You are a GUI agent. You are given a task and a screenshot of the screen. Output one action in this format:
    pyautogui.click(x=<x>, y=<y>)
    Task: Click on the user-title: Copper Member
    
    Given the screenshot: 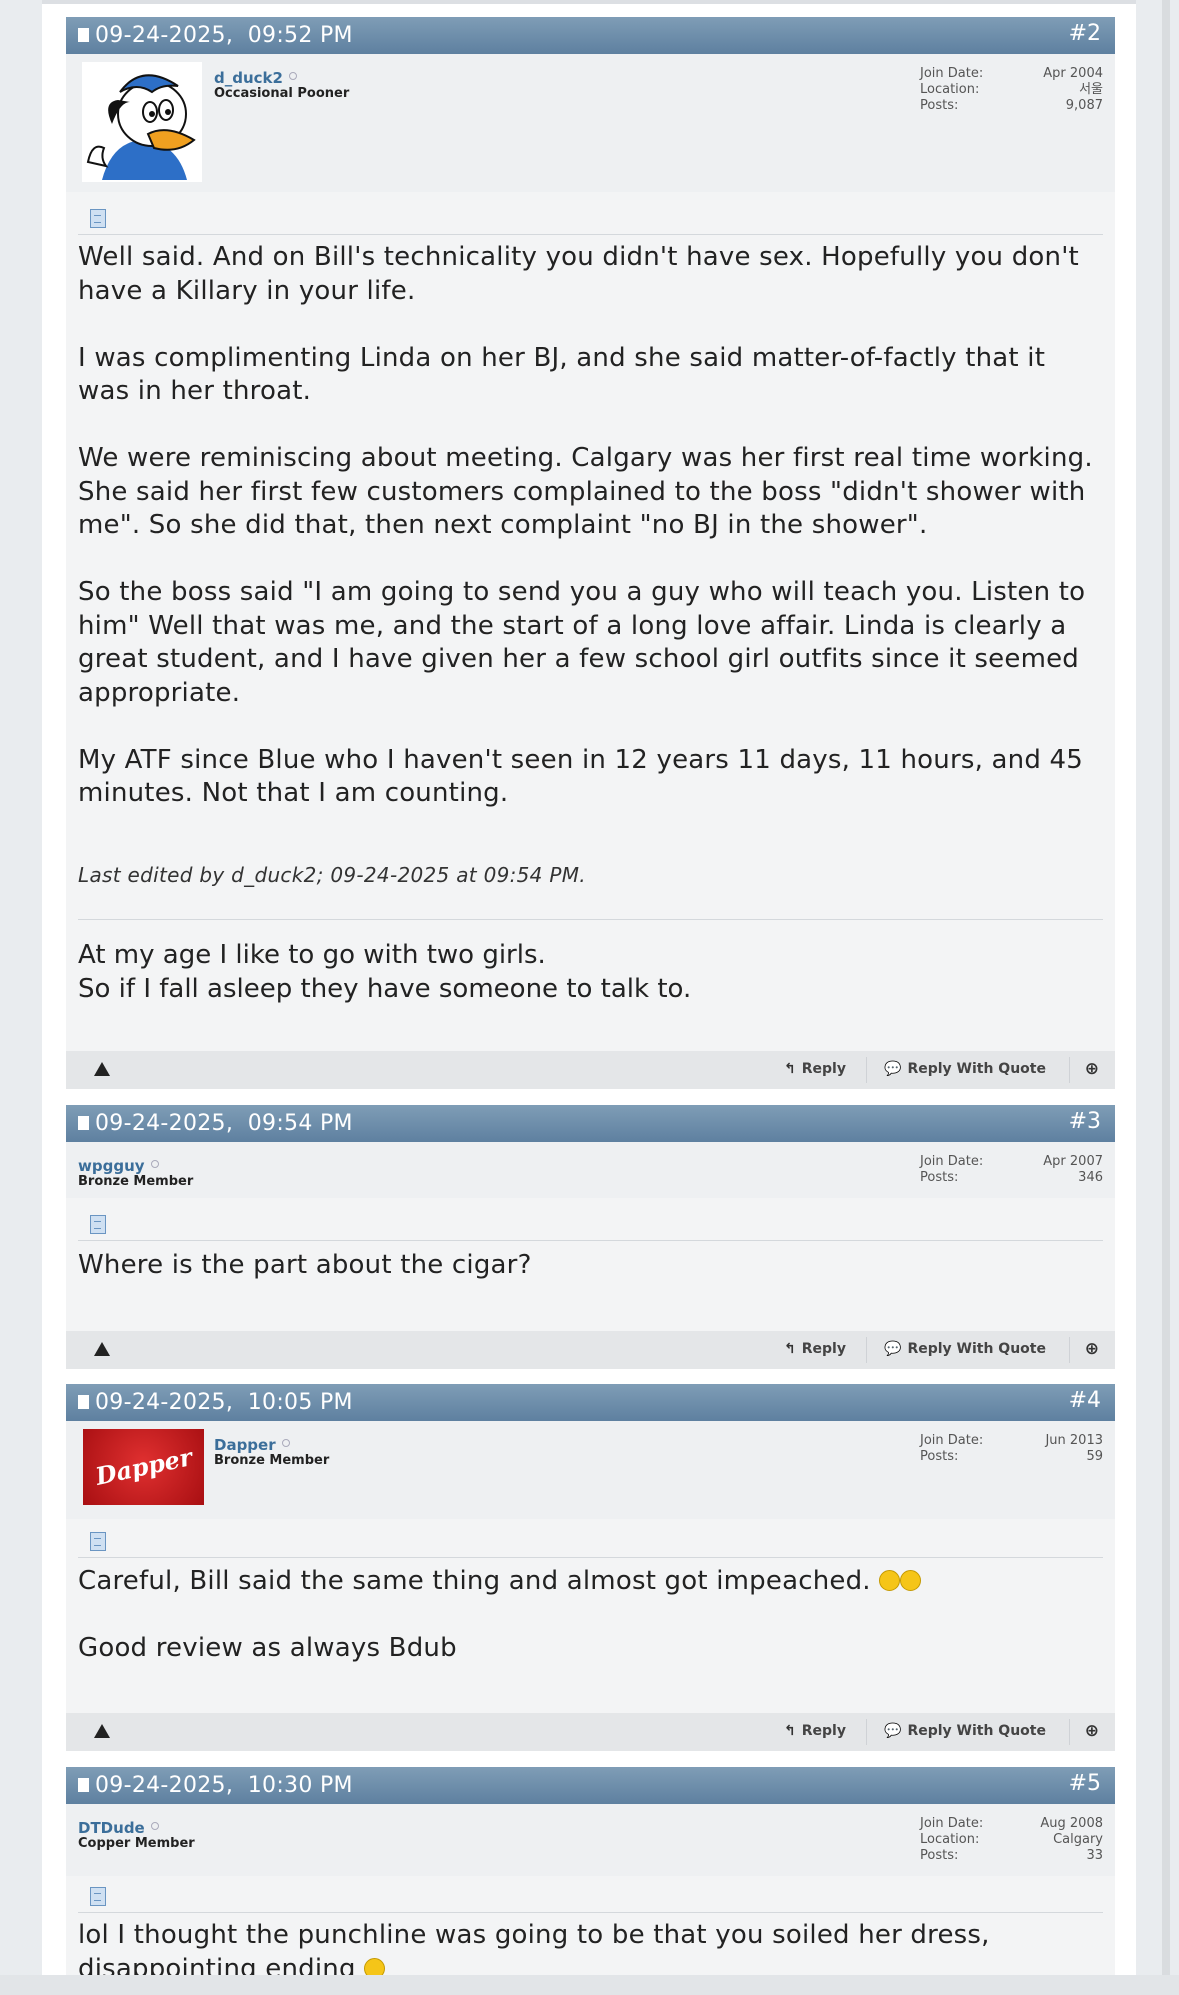 What is the action you would take?
    pyautogui.click(x=136, y=1843)
    